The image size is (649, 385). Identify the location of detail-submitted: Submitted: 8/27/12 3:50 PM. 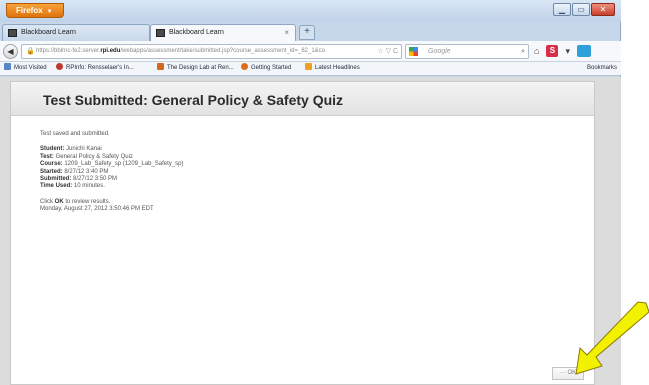
(111, 179).